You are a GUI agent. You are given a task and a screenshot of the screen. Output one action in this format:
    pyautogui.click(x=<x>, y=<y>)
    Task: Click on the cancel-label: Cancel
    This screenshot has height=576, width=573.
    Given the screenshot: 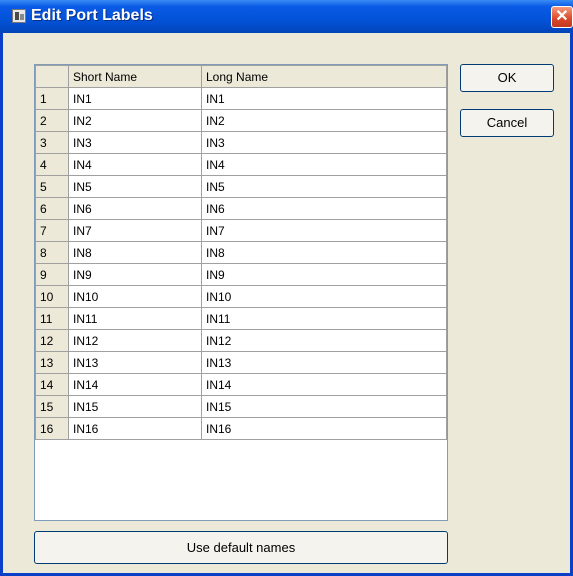 What is the action you would take?
    pyautogui.click(x=507, y=122)
    